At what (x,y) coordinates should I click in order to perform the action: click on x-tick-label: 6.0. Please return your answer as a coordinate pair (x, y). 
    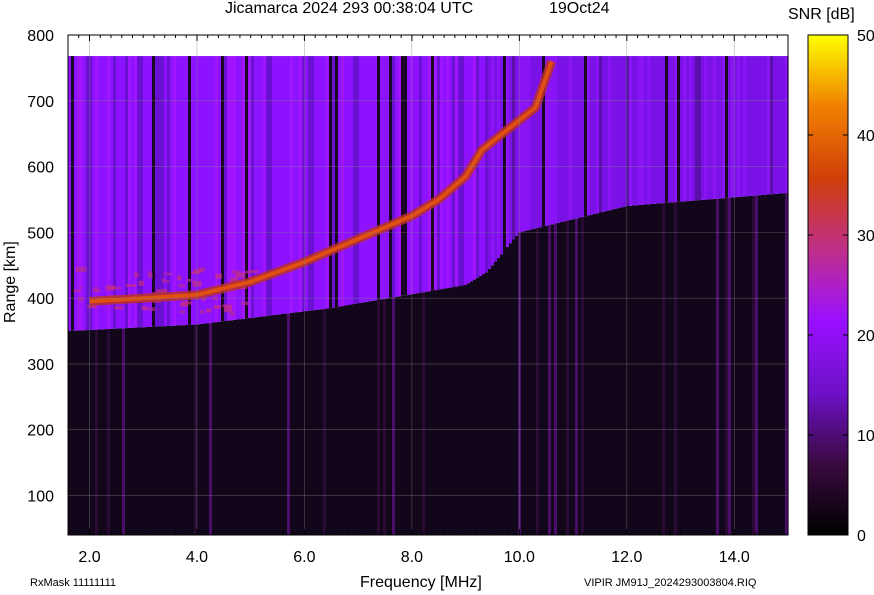
    Looking at the image, I should click on (304, 557).